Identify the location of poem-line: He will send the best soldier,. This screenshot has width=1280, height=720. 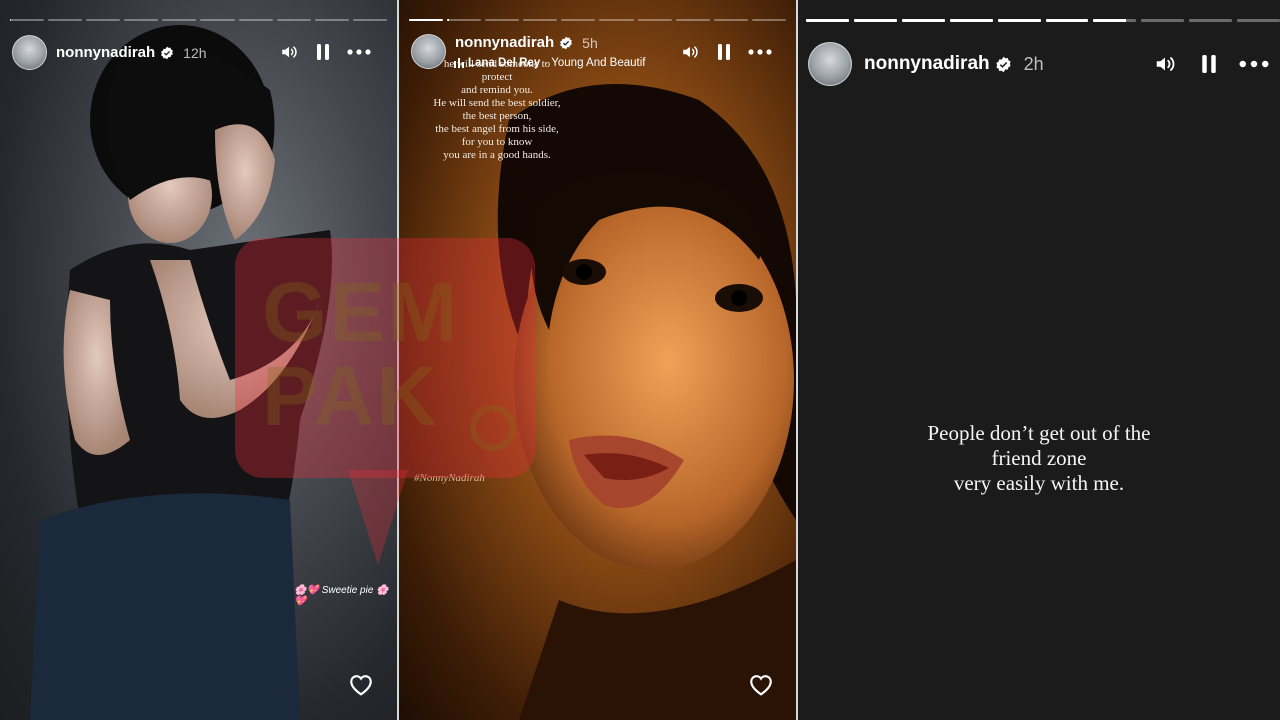
(497, 103).